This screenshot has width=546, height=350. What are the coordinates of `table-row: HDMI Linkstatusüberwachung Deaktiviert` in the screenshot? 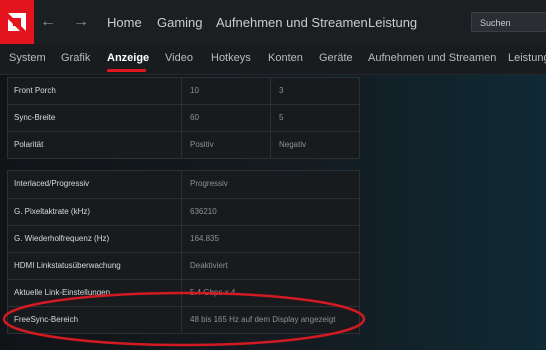 It's located at (183, 265).